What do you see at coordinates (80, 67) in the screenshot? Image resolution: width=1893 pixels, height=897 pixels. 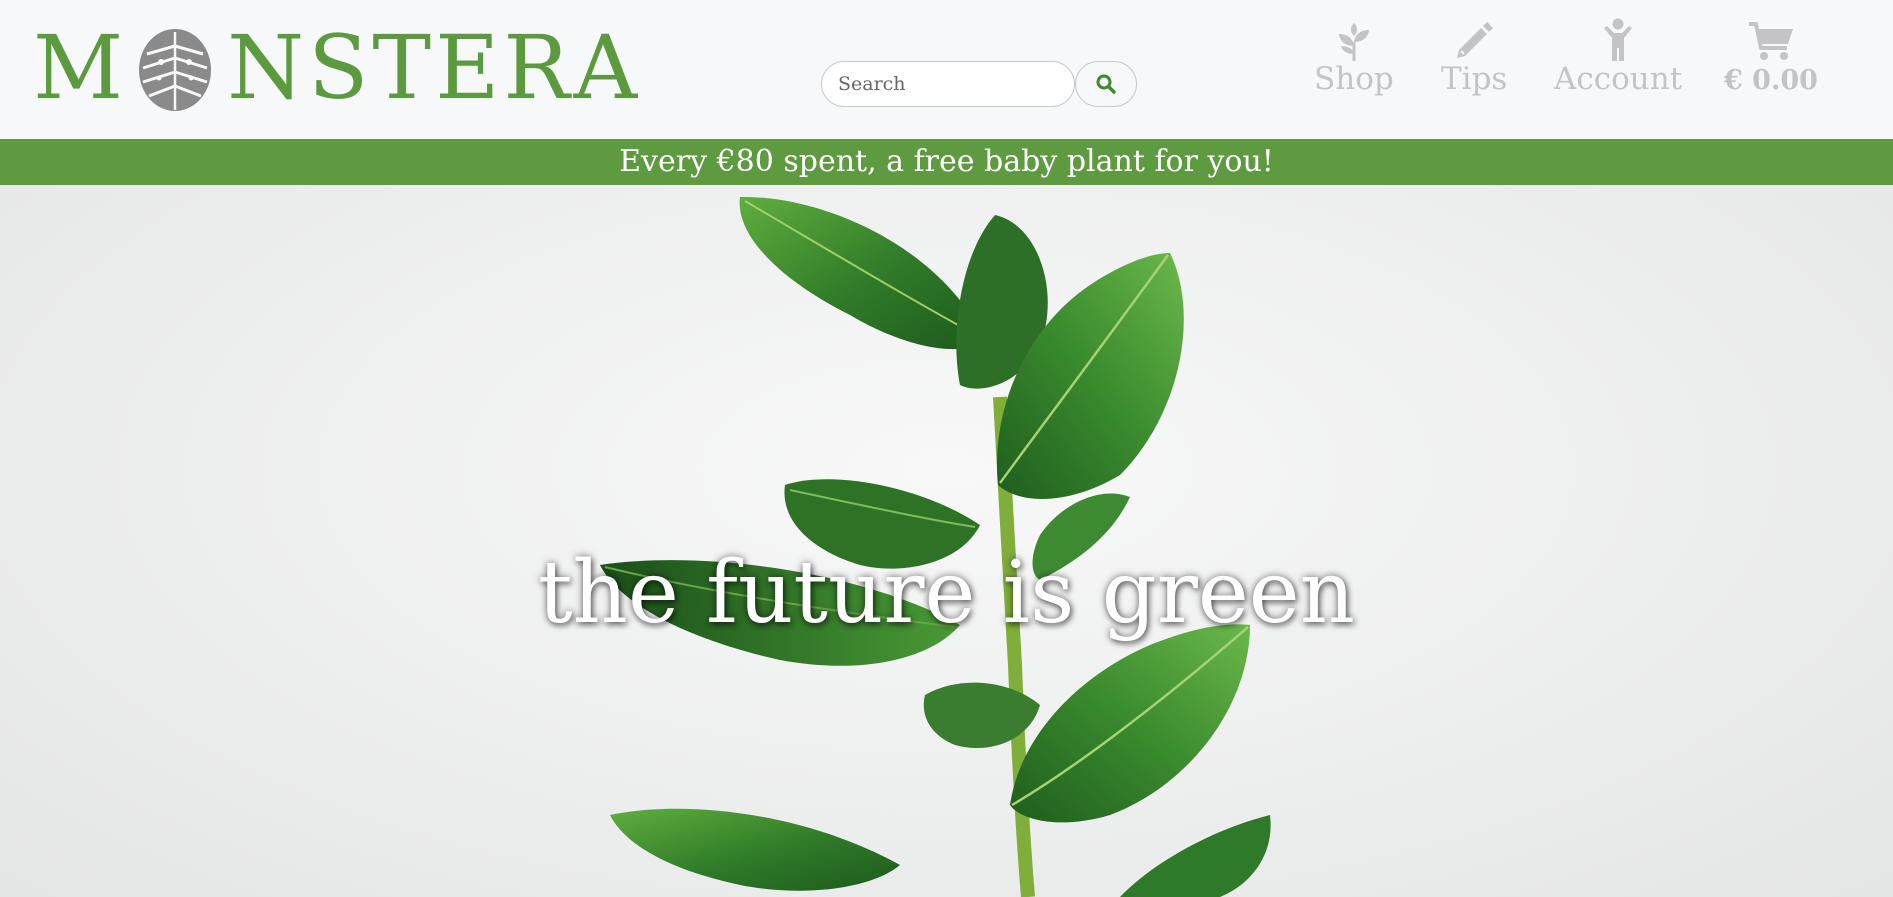 I see `logo-letter-m: M` at bounding box center [80, 67].